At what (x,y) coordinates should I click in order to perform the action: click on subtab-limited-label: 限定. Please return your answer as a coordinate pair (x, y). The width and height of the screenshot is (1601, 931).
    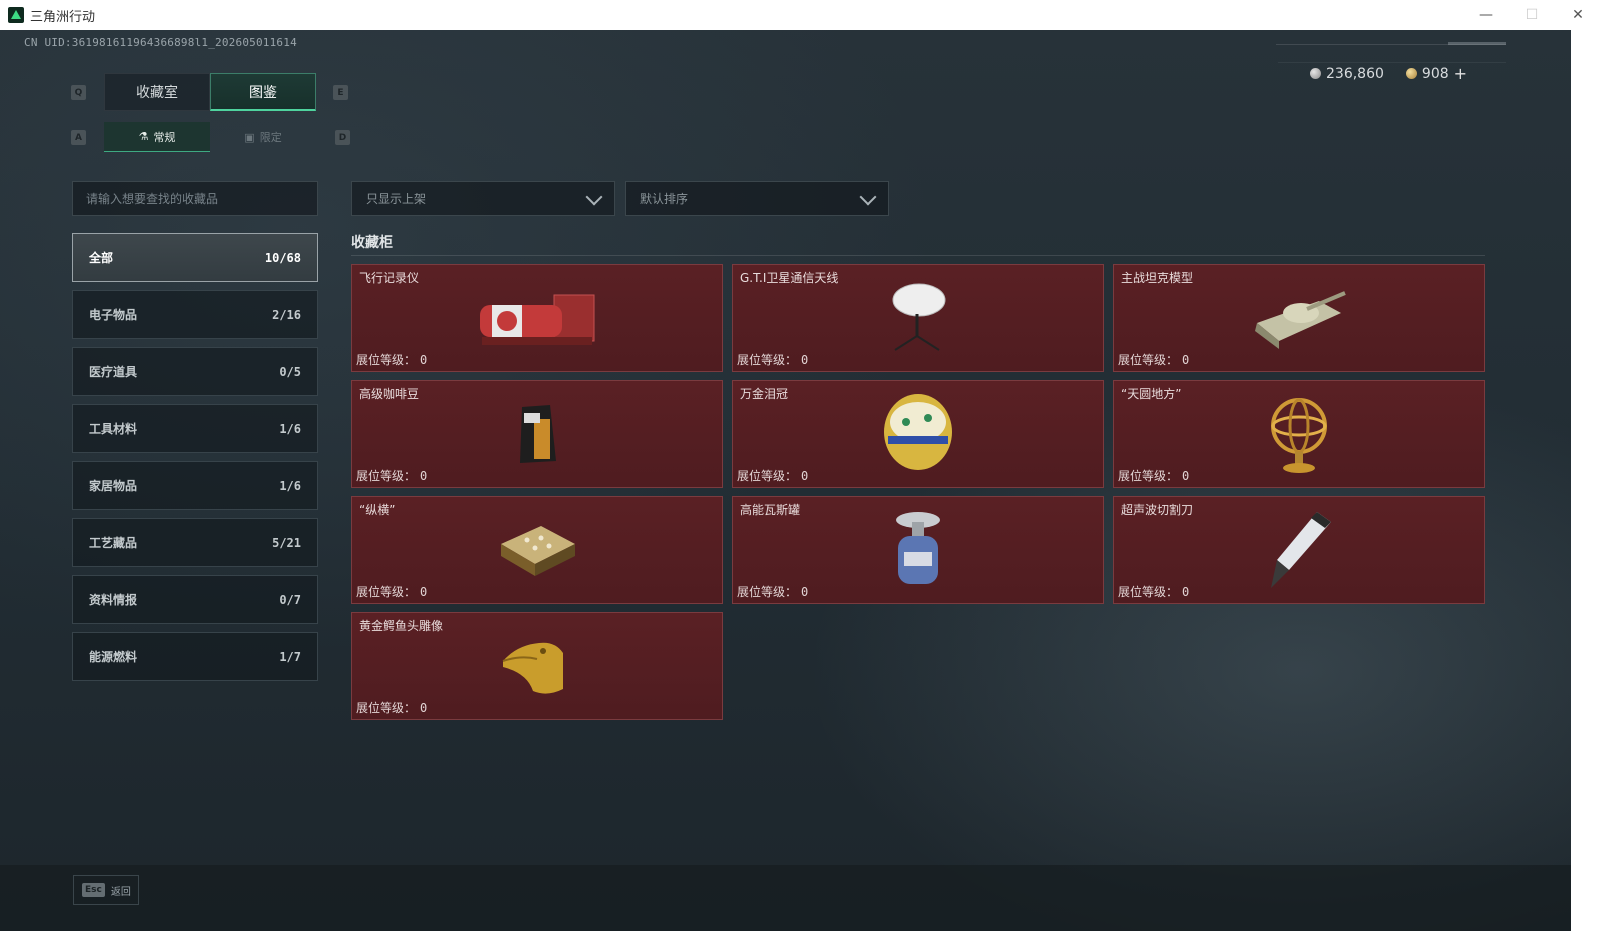
    Looking at the image, I should click on (270, 137).